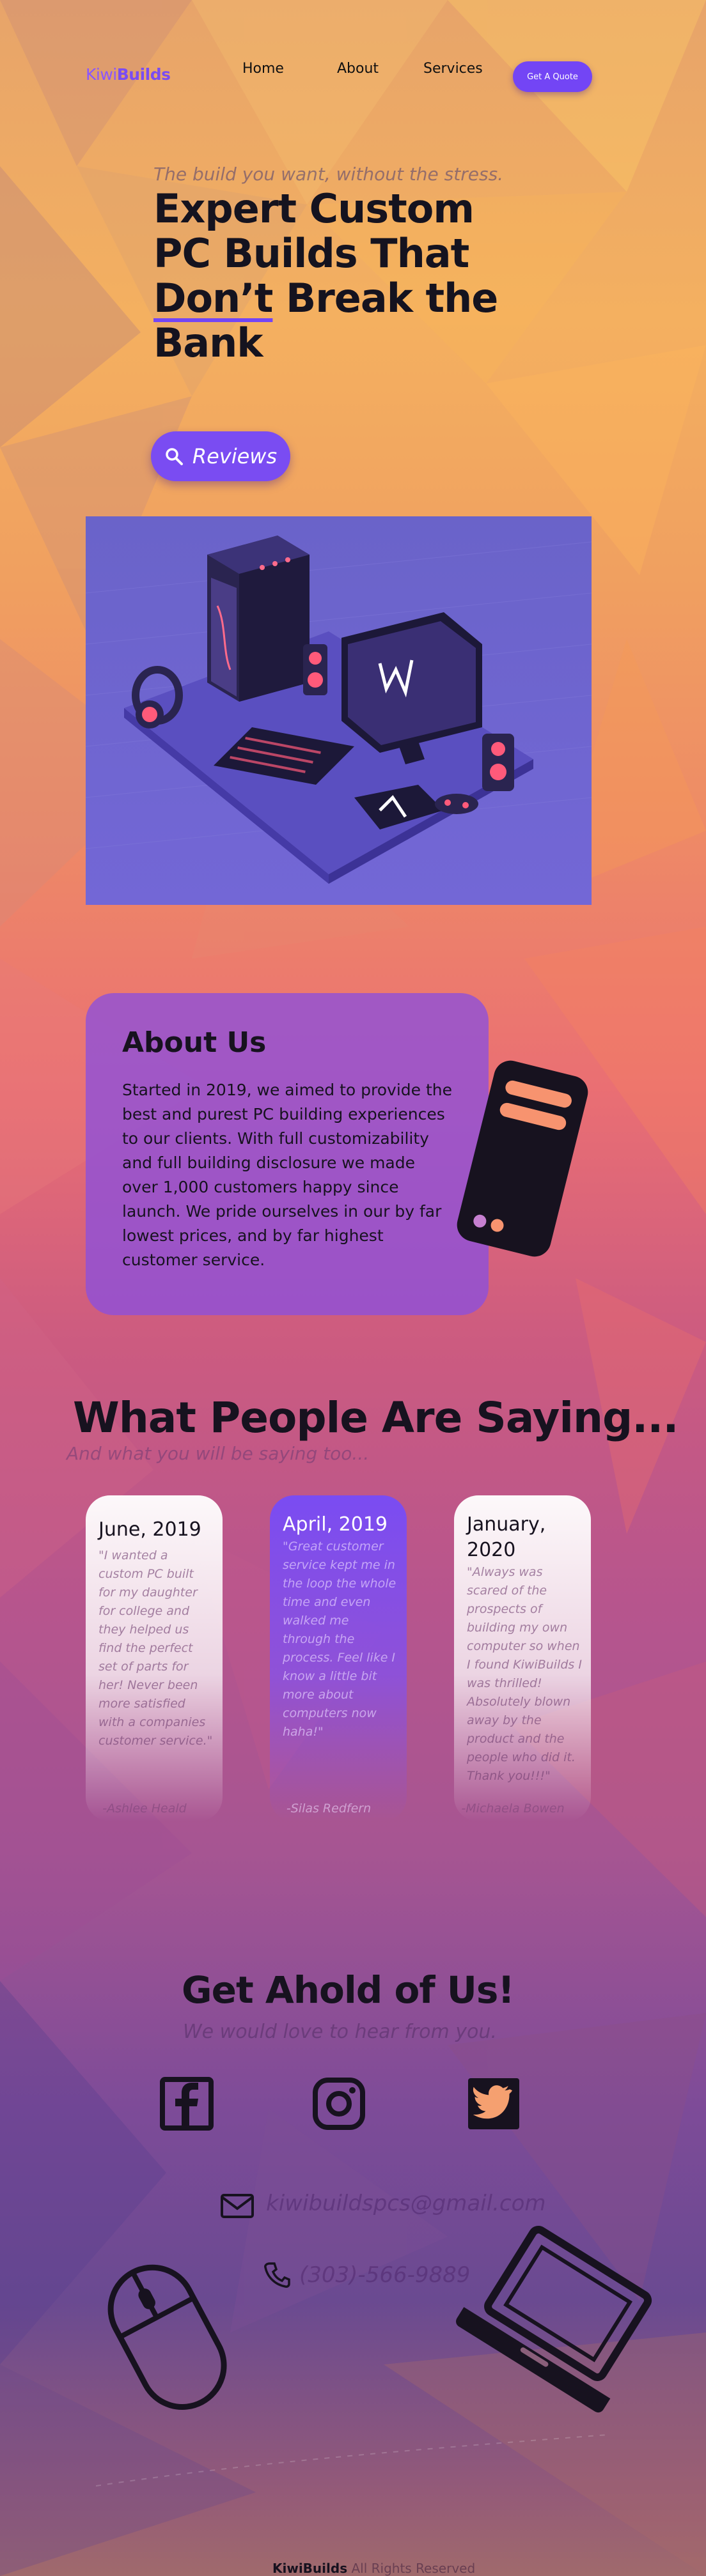 The width and height of the screenshot is (706, 2576). I want to click on nav-home-link: Home, so click(263, 69).